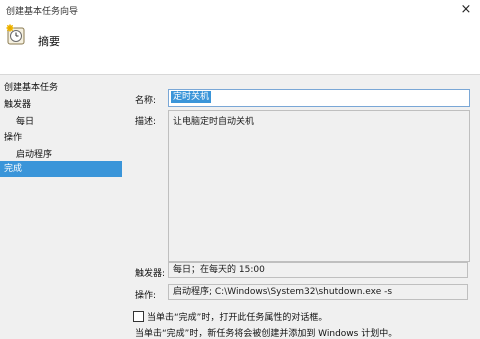 The image size is (480, 339). What do you see at coordinates (146, 296) in the screenshot?
I see `action-label: 操作:` at bounding box center [146, 296].